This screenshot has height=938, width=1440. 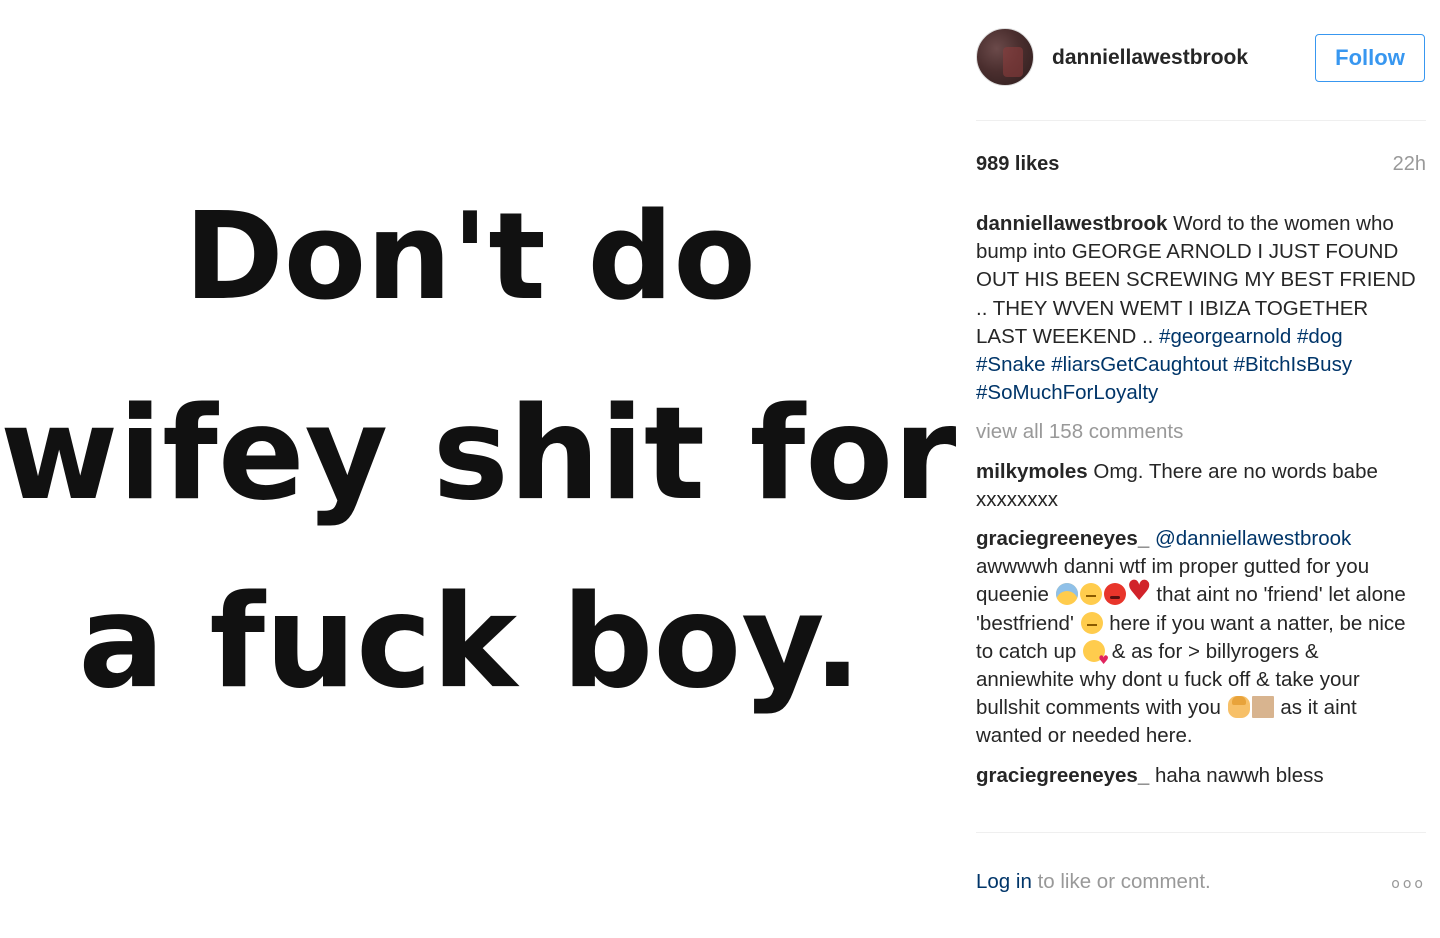 I want to click on hashtag-link: #georgearnold, so click(x=1225, y=336).